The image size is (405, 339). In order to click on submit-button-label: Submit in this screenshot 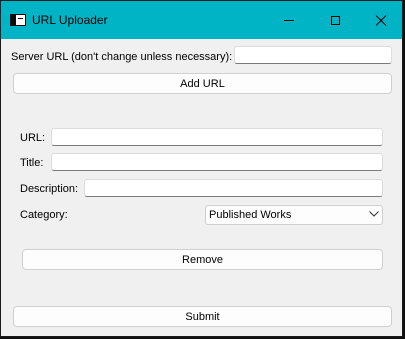, I will do `click(202, 316)`.